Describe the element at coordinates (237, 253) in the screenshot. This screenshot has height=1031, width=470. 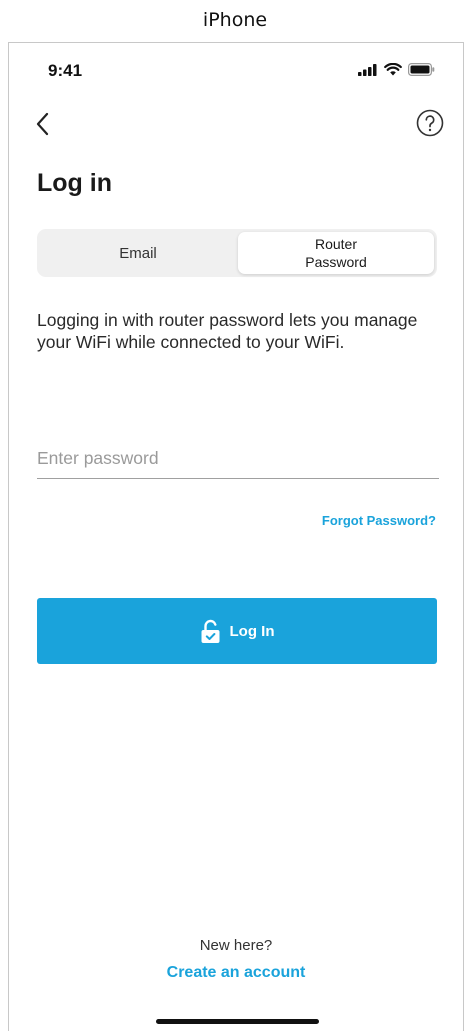
I see `login-method-tabs: Email Router Password` at that location.